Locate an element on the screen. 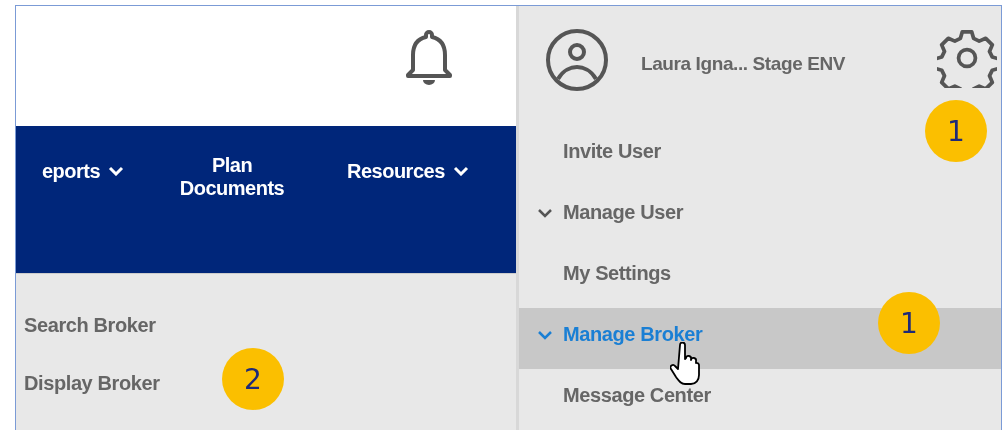 This screenshot has height=430, width=1005. settings-icon is located at coordinates (967, 58).